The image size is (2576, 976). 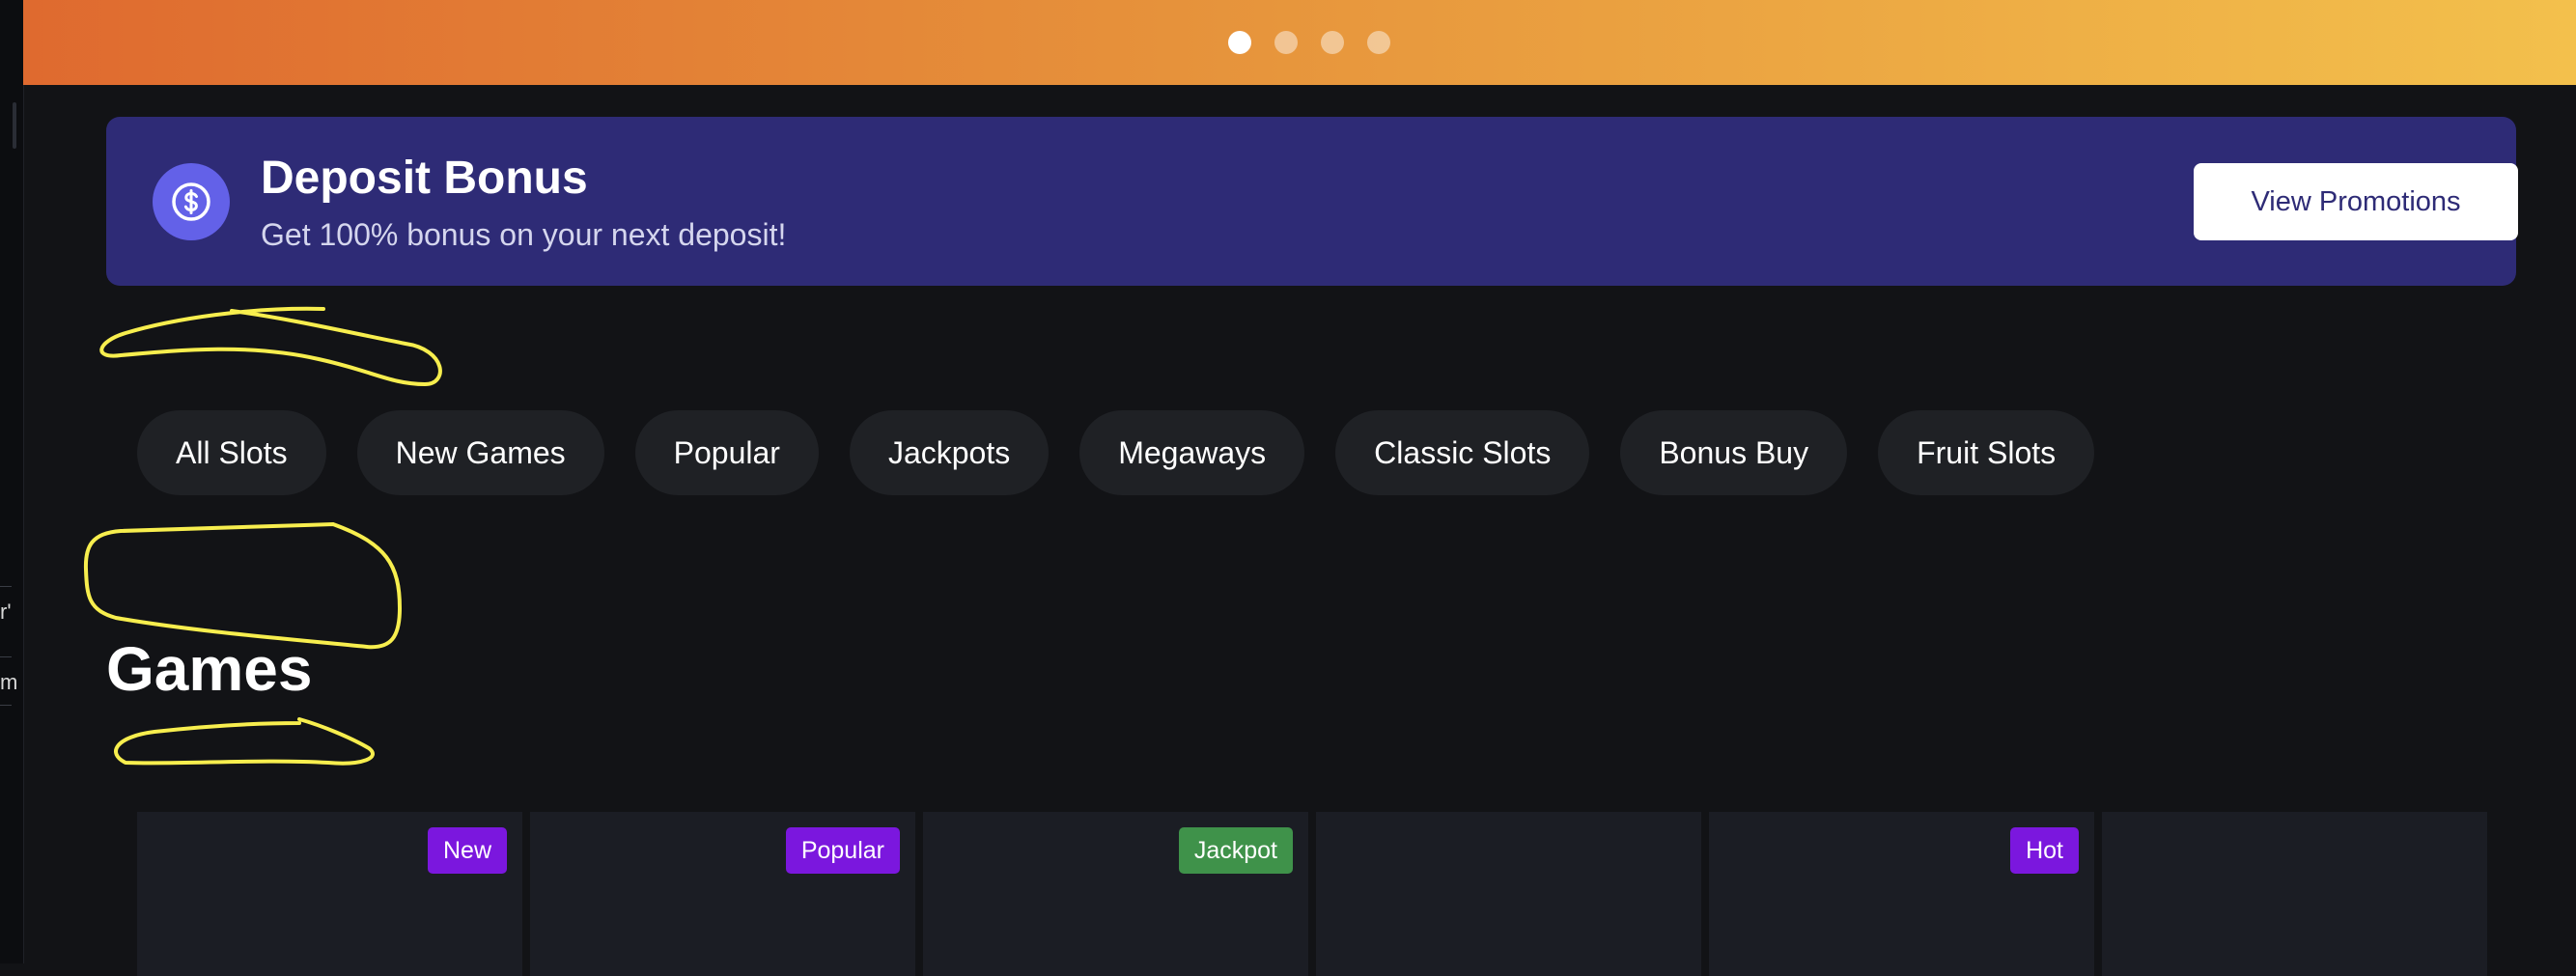 I want to click on dollar-circle-icon, so click(x=192, y=202).